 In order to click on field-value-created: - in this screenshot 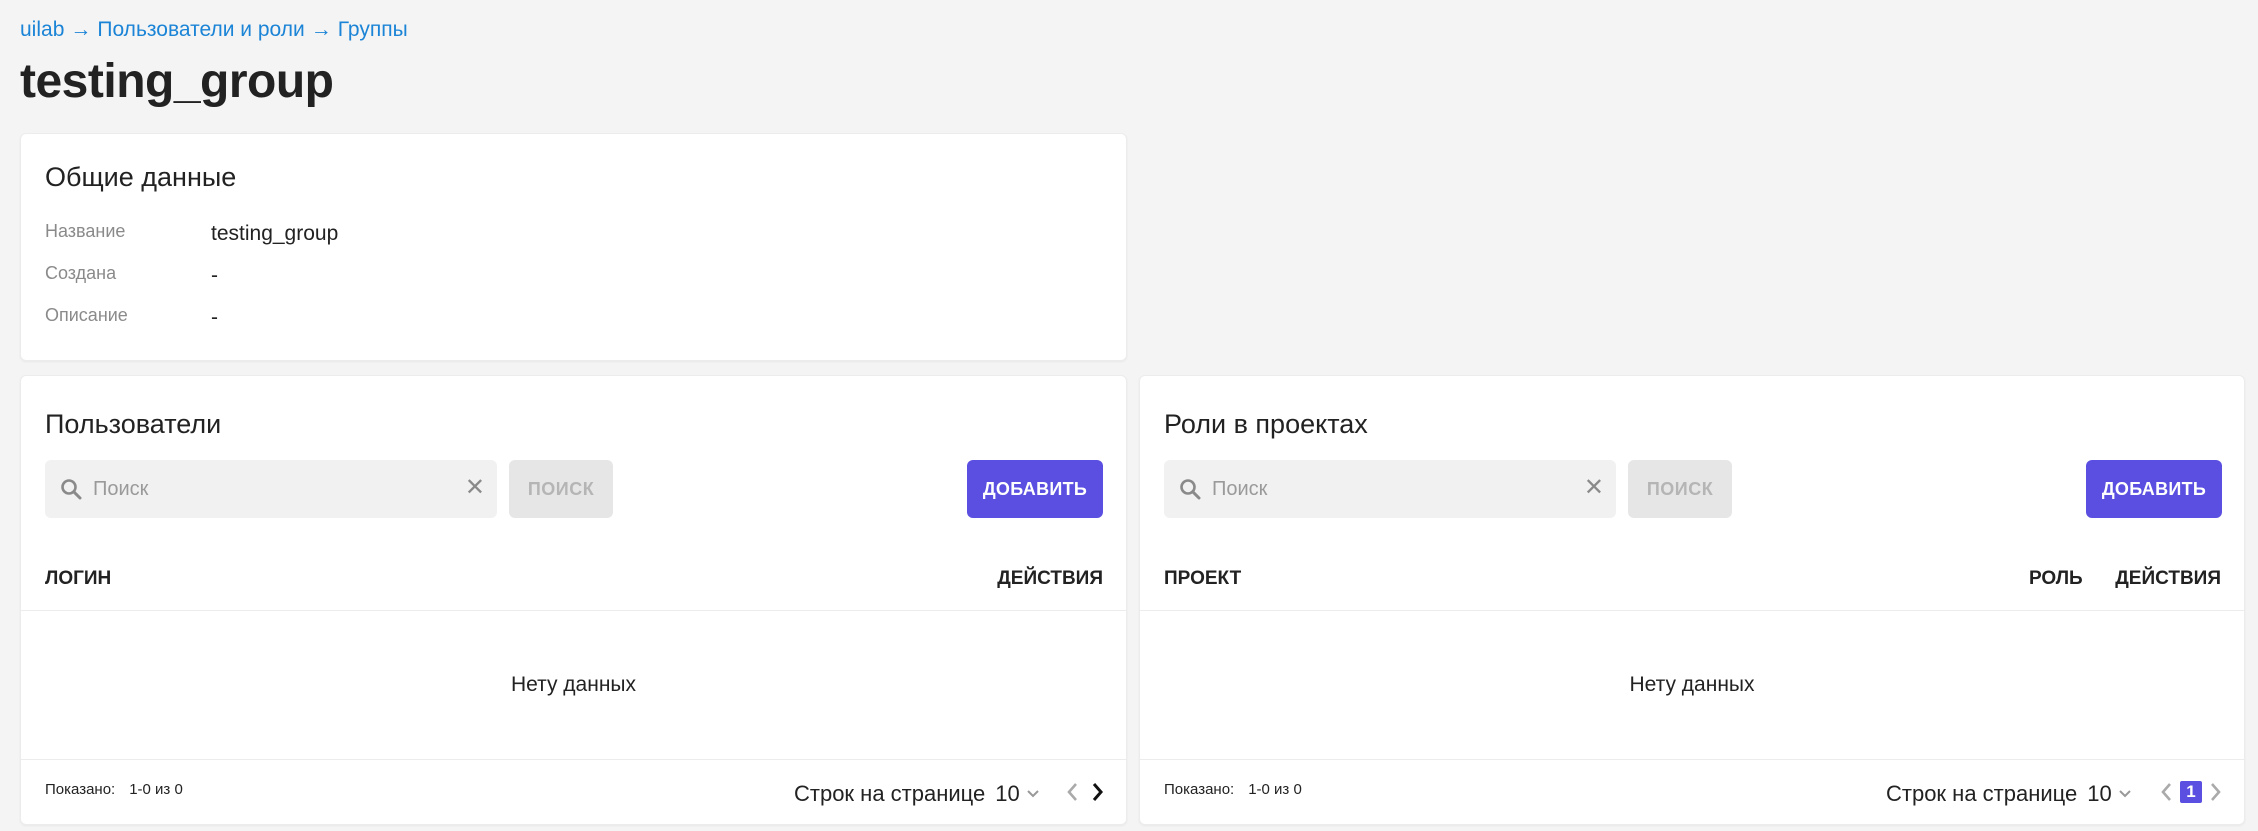, I will do `click(214, 275)`.